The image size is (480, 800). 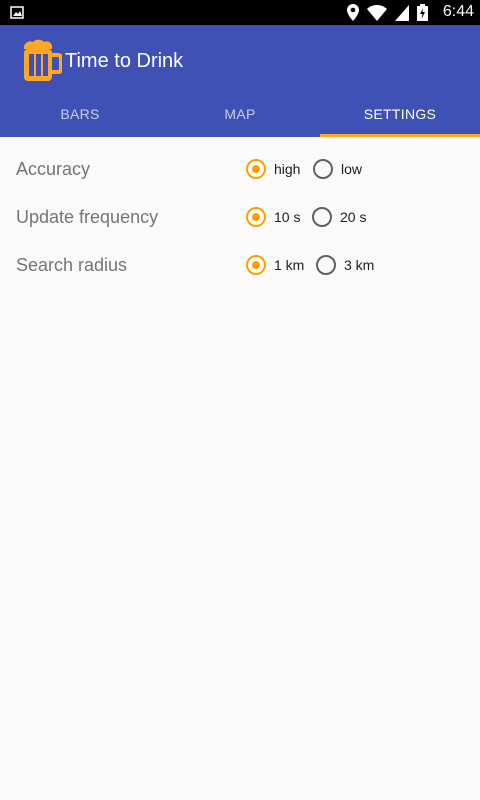 I want to click on radius-1km-option: 1 km, so click(x=275, y=265).